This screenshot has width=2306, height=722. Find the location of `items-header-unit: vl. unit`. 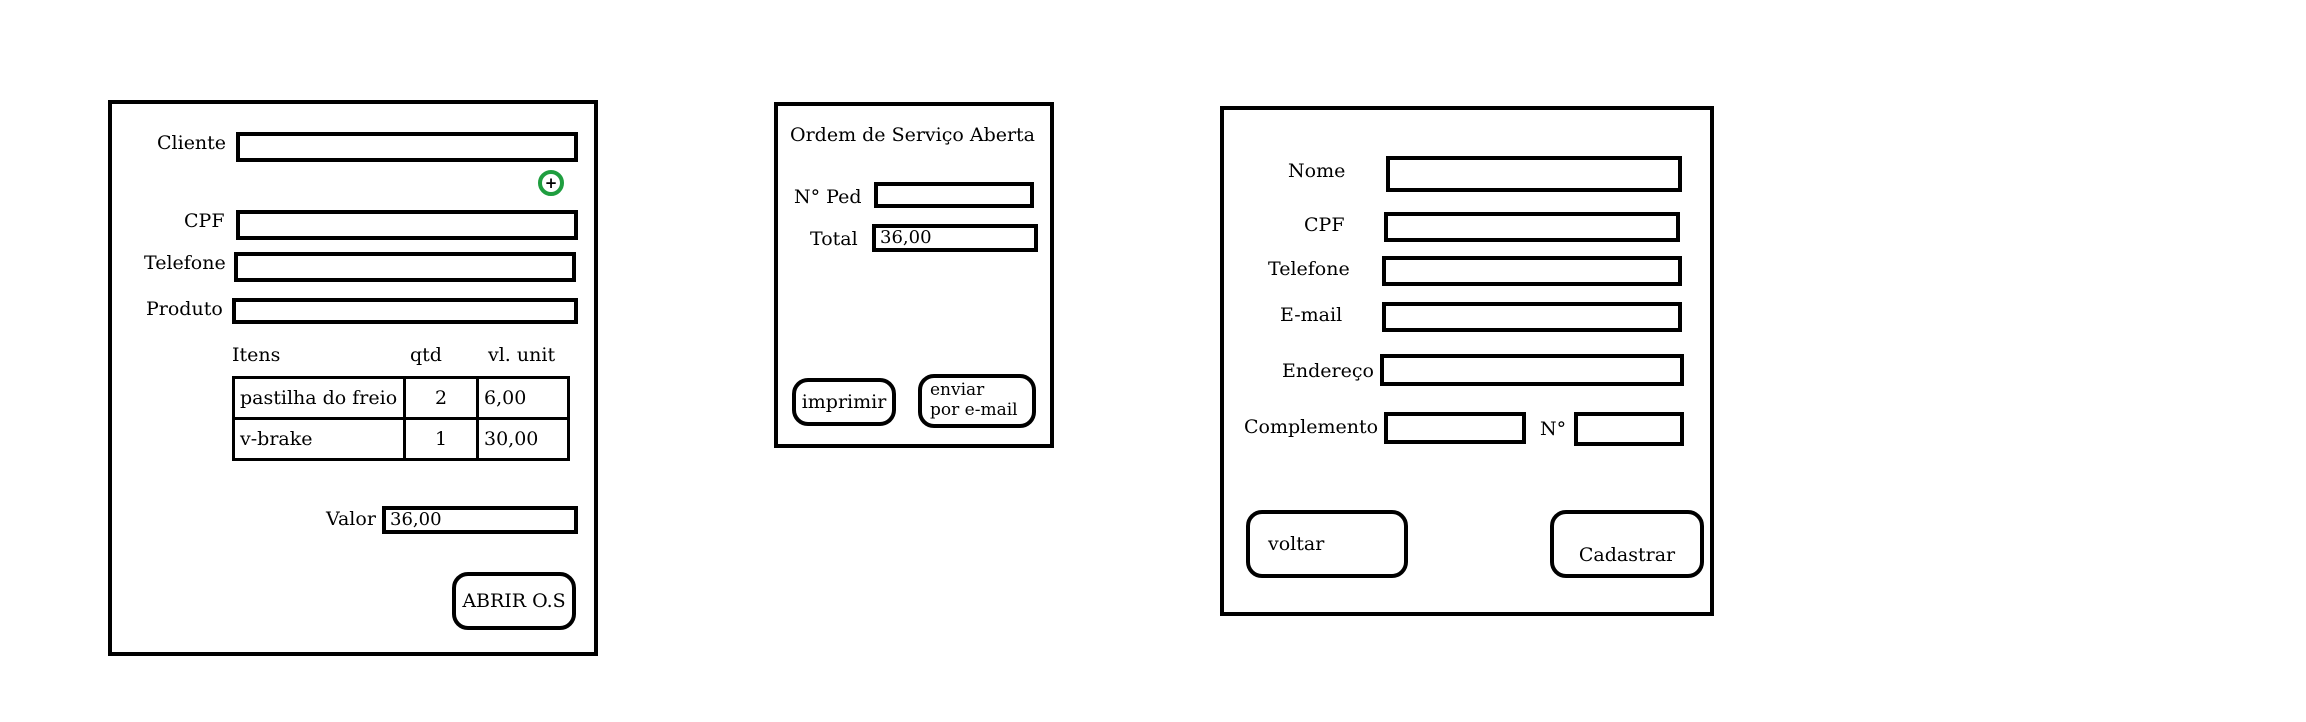

items-header-unit: vl. unit is located at coordinates (522, 355).